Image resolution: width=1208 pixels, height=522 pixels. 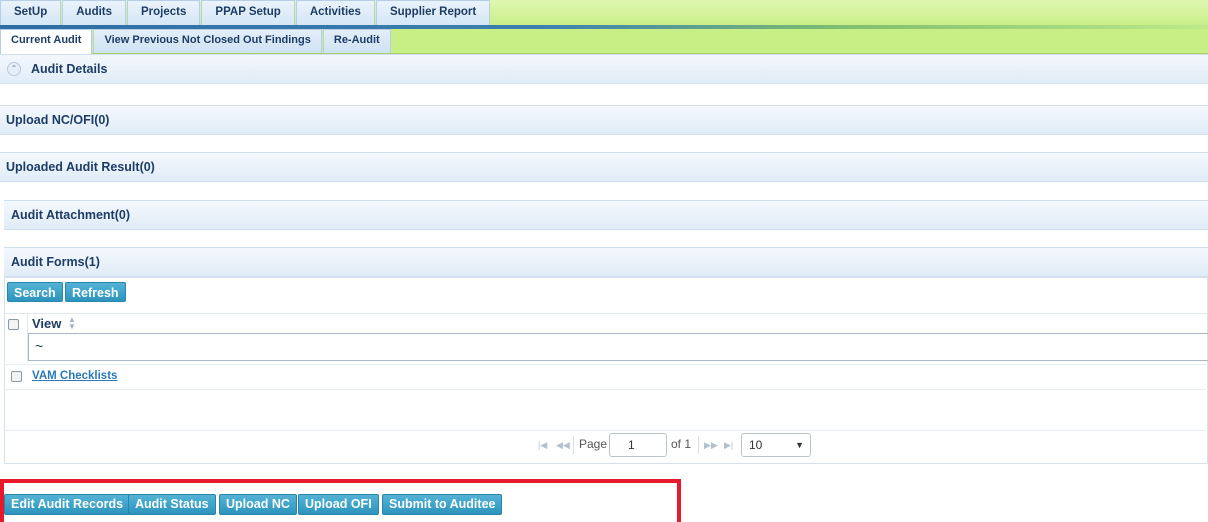 What do you see at coordinates (638, 445) in the screenshot?
I see `page-number-input: 1` at bounding box center [638, 445].